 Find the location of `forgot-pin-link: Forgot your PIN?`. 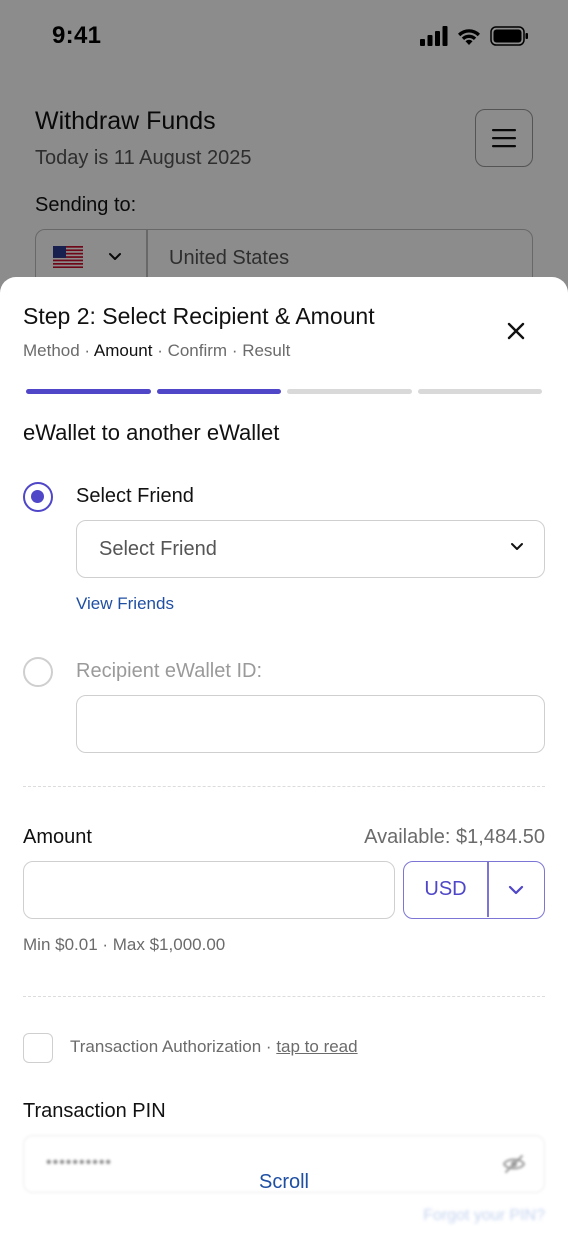

forgot-pin-link: Forgot your PIN? is located at coordinates (484, 1216).